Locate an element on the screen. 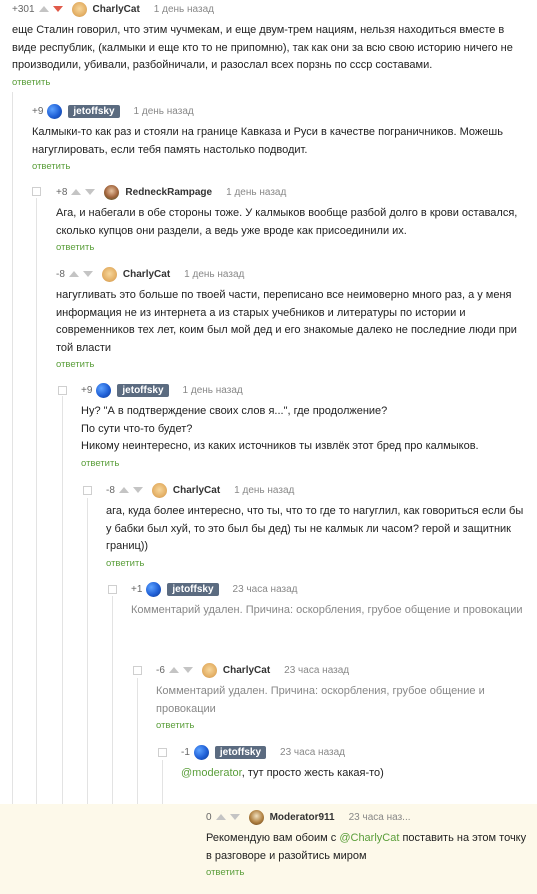 This screenshot has width=537, height=894. comment-text: @moderator, тут просто жесть какая-то) is located at coordinates (356, 774).